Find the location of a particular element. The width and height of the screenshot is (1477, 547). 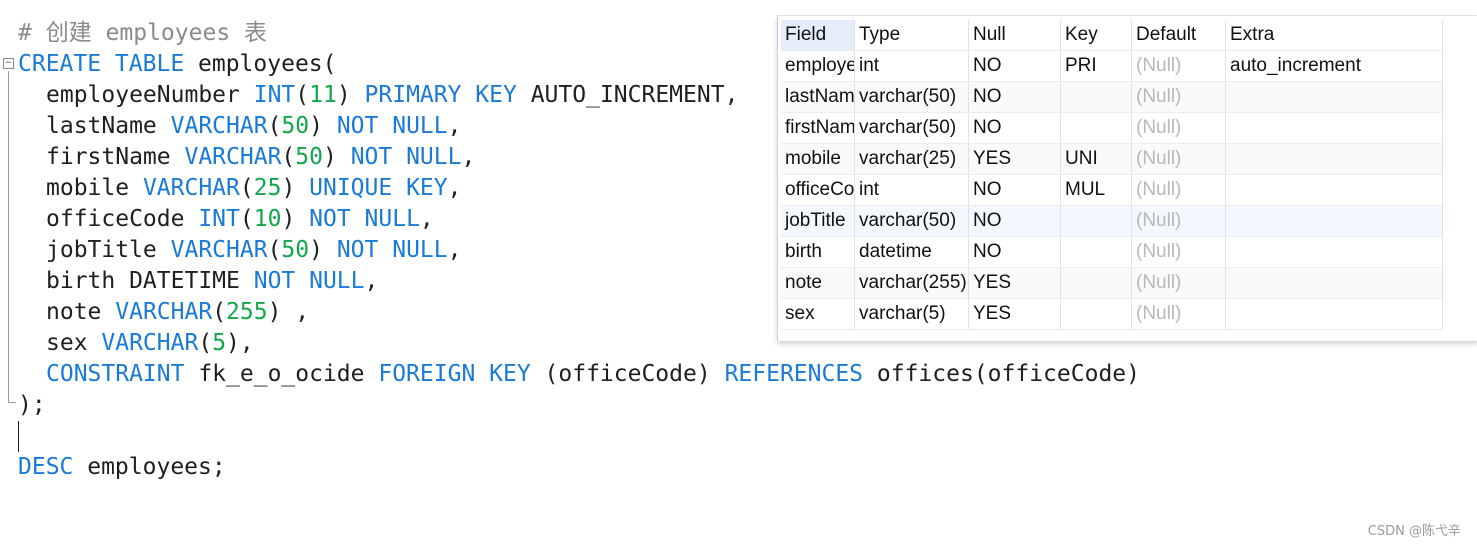

code-line-5: officeCode INT(10) NOT NULL, is located at coordinates (240, 219).